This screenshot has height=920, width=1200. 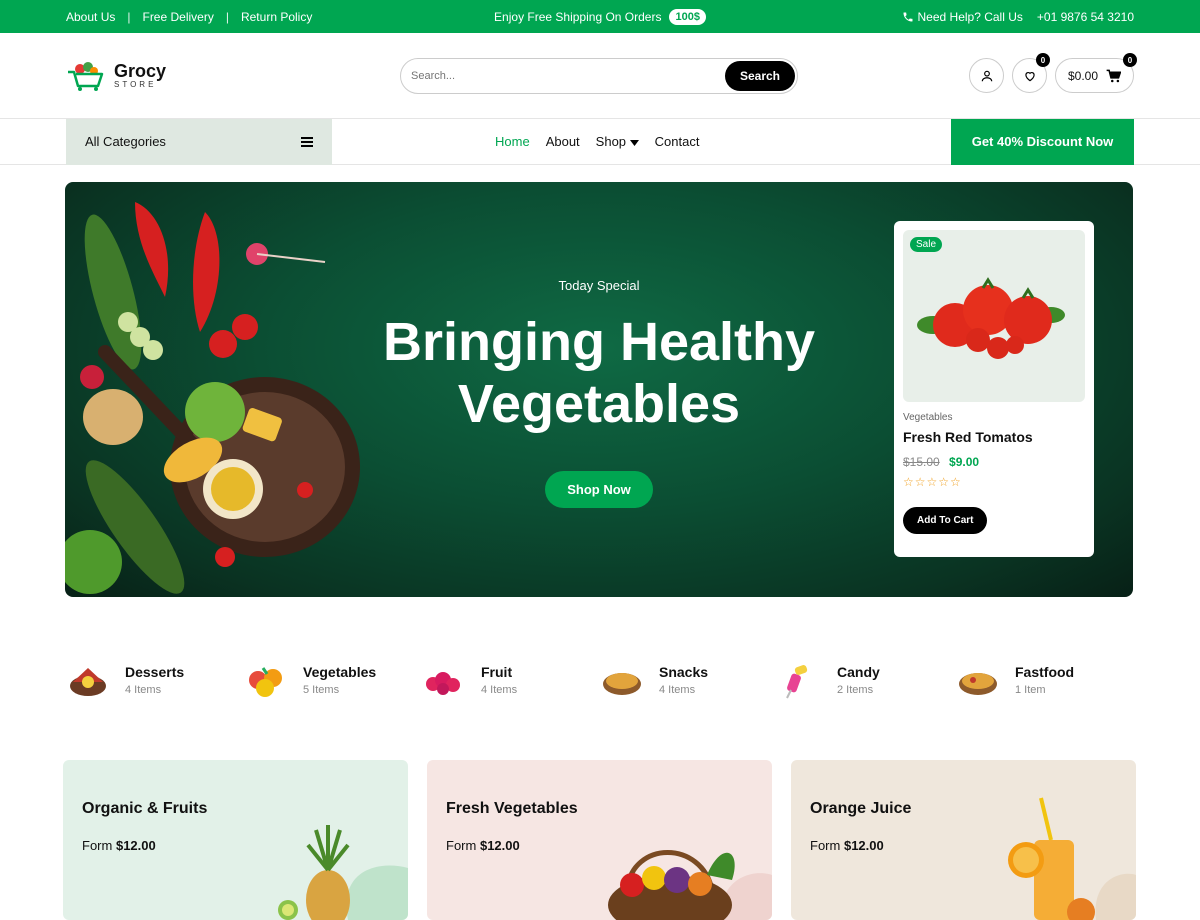 I want to click on product-price: $15.00 $9.00, so click(x=994, y=462).